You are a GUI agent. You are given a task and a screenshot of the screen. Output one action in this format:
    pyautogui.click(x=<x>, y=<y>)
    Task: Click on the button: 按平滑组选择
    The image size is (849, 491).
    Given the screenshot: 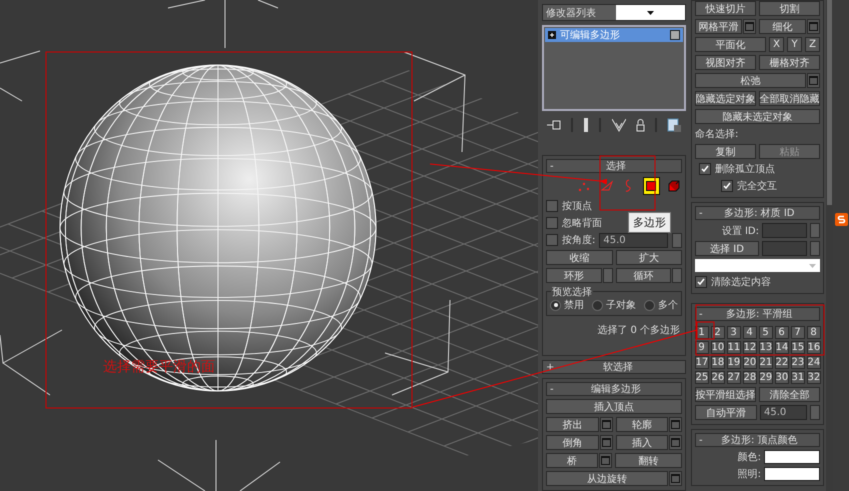 What is the action you would take?
    pyautogui.click(x=725, y=394)
    